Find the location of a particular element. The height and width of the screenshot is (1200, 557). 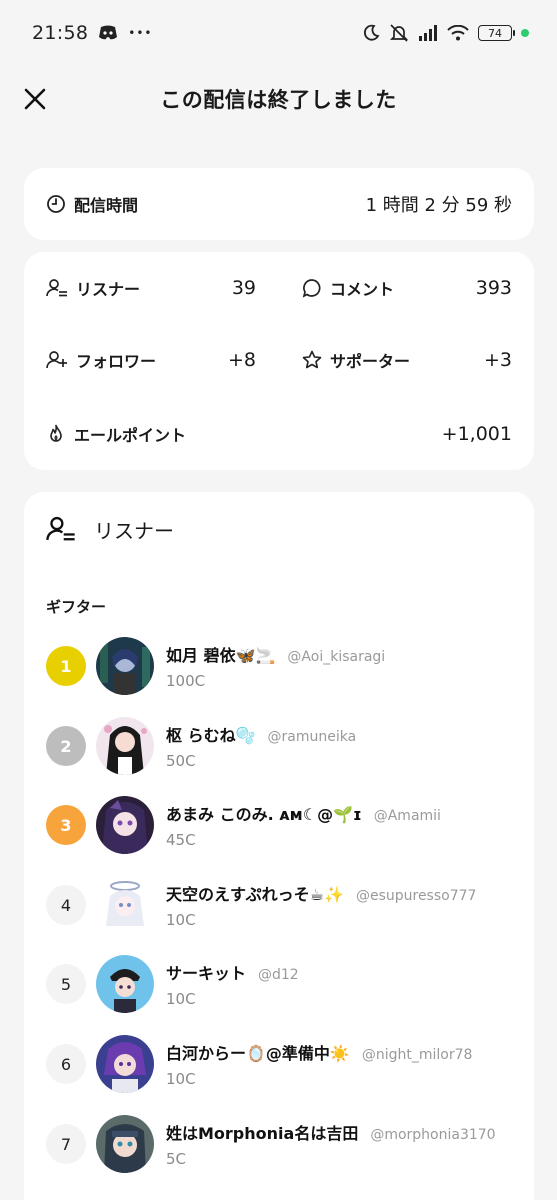

stat-yell-points-value: +1,001 is located at coordinates (476, 434).